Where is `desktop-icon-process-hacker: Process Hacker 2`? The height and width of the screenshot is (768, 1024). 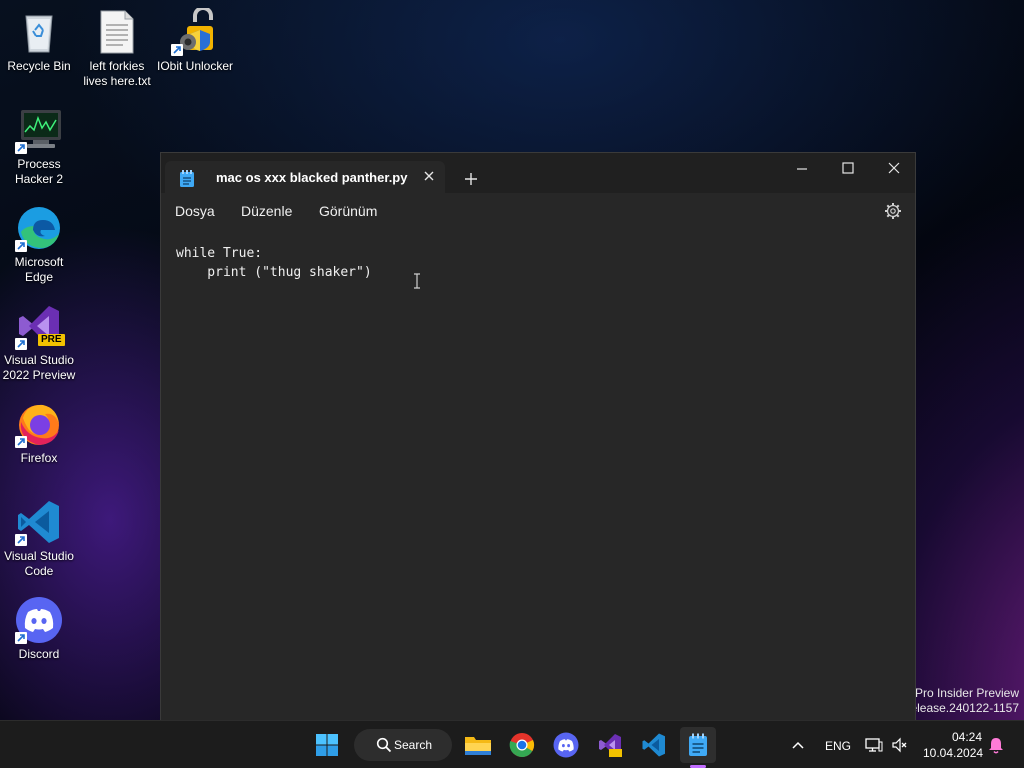
desktop-icon-process-hacker: Process Hacker 2 is located at coordinates (39, 146).